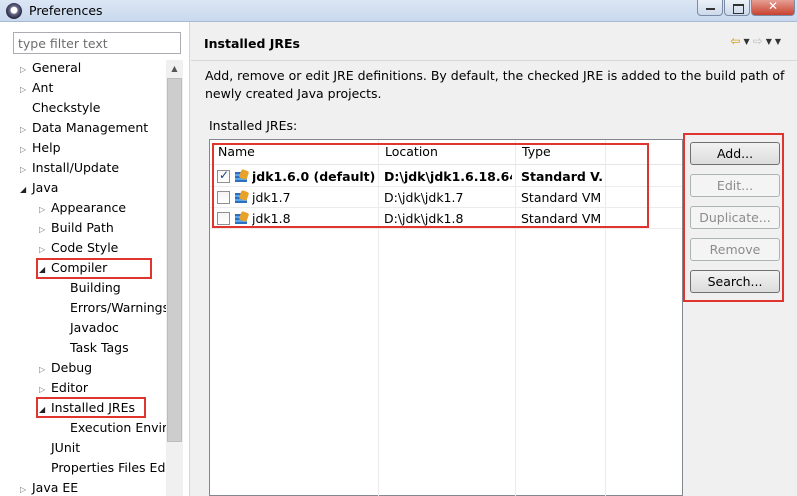 This screenshot has height=496, width=797. I want to click on title-bar: Preferences, so click(398, 11).